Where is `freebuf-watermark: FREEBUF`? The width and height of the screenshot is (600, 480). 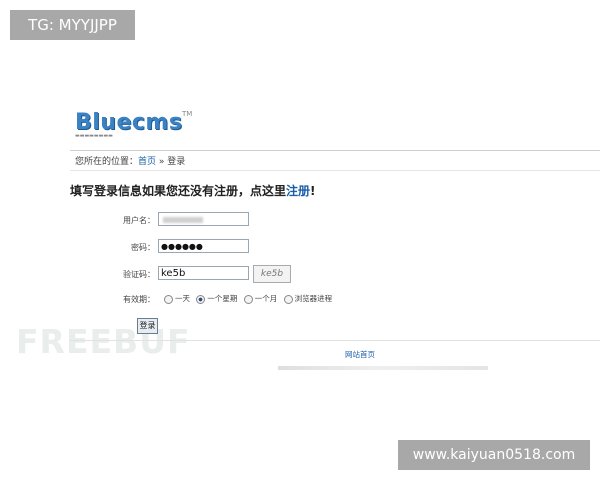
freebuf-watermark: FREEBUF is located at coordinates (103, 341).